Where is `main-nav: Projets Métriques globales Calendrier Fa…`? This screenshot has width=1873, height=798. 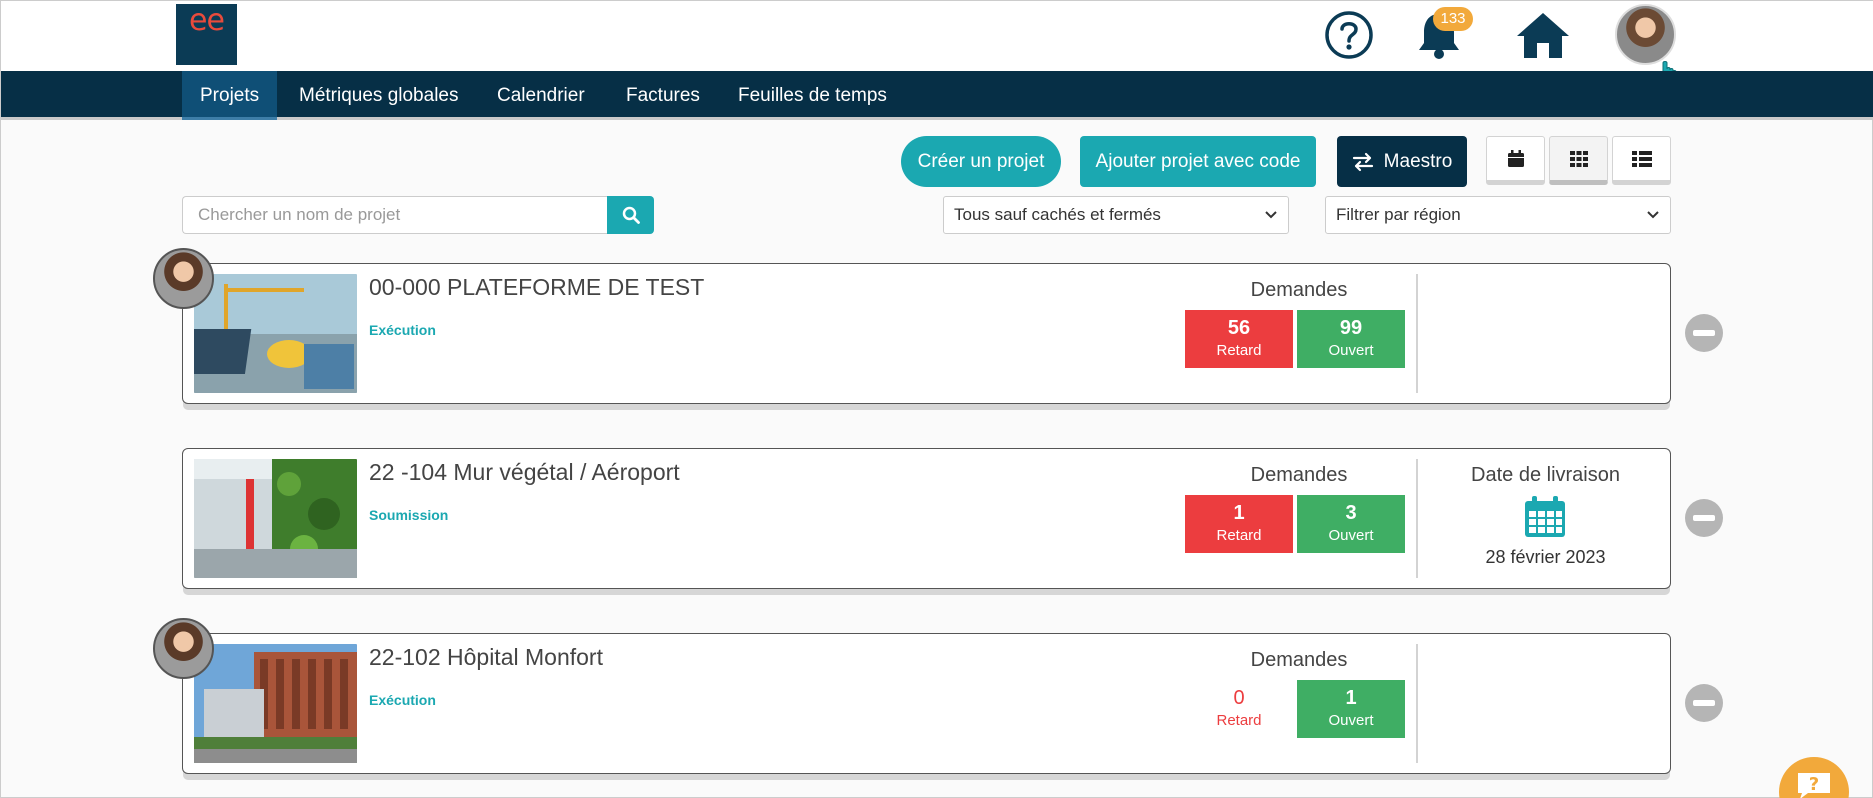
main-nav: Projets Métriques globales Calendrier Fa… is located at coordinates (937, 95).